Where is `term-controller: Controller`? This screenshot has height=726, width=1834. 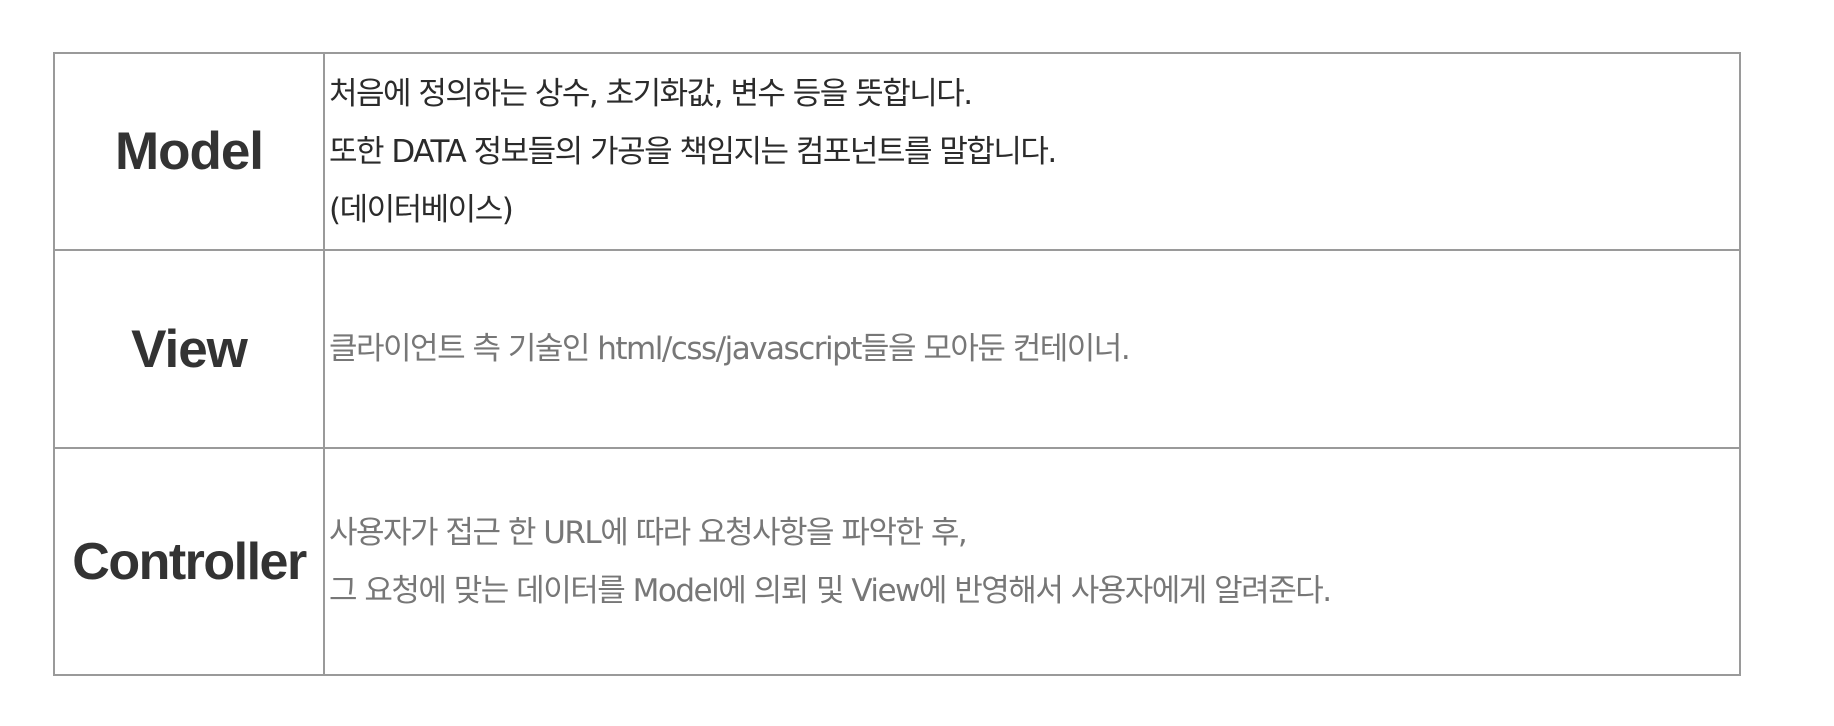
term-controller: Controller is located at coordinates (189, 561).